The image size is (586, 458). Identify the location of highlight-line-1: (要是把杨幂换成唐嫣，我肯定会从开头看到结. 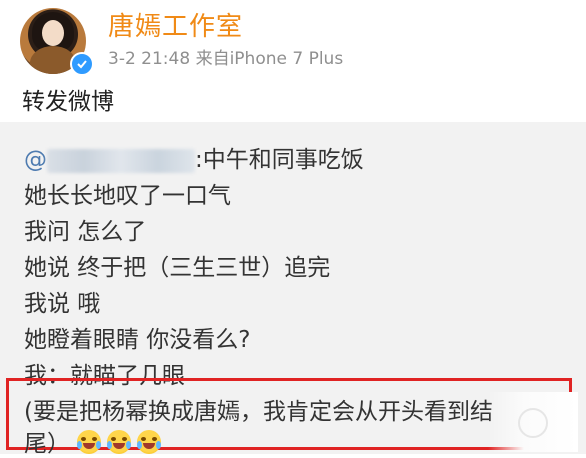
(258, 412).